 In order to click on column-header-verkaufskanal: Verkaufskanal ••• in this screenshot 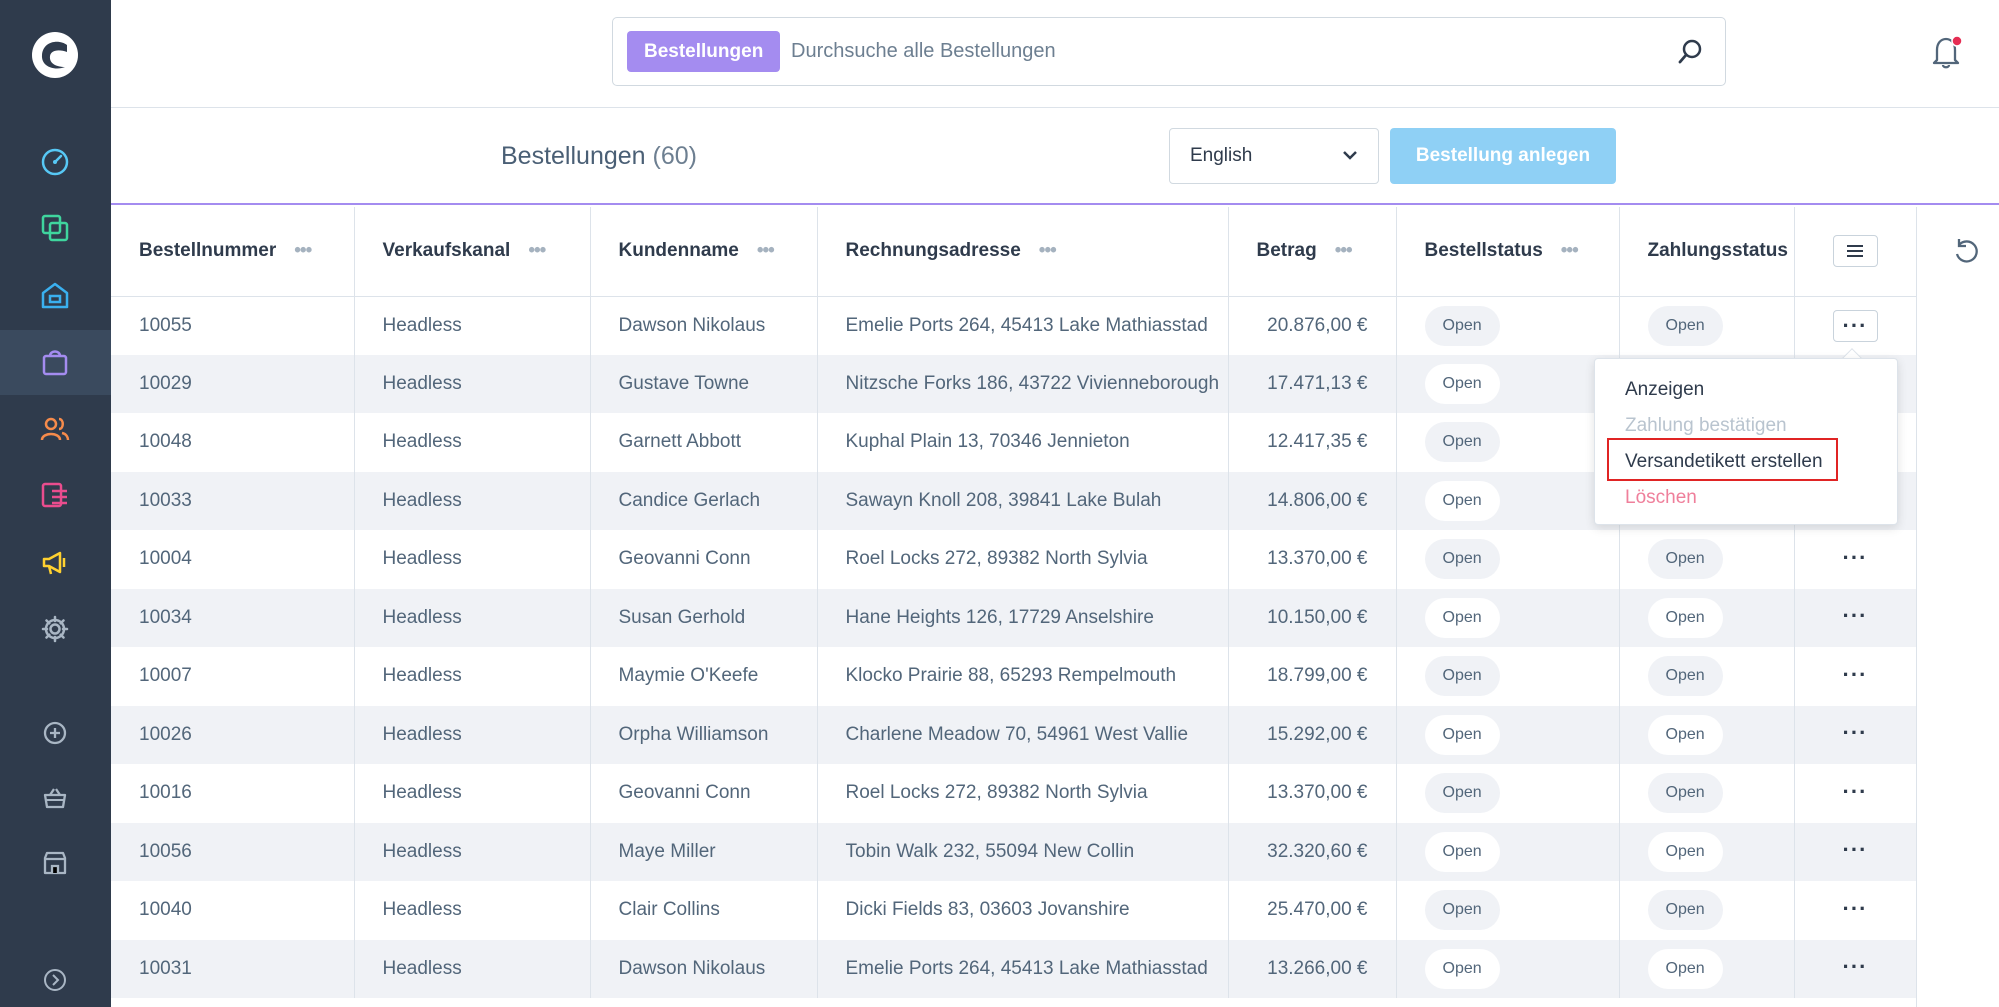, I will do `click(472, 252)`.